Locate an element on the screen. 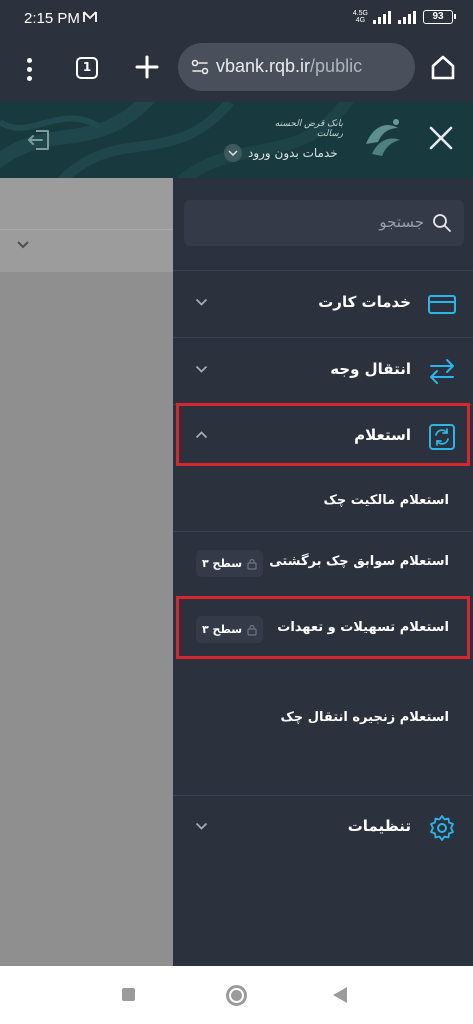 The image size is (473, 1024). submenu-label: استعلام زنجیره انتقال چک is located at coordinates (364, 717).